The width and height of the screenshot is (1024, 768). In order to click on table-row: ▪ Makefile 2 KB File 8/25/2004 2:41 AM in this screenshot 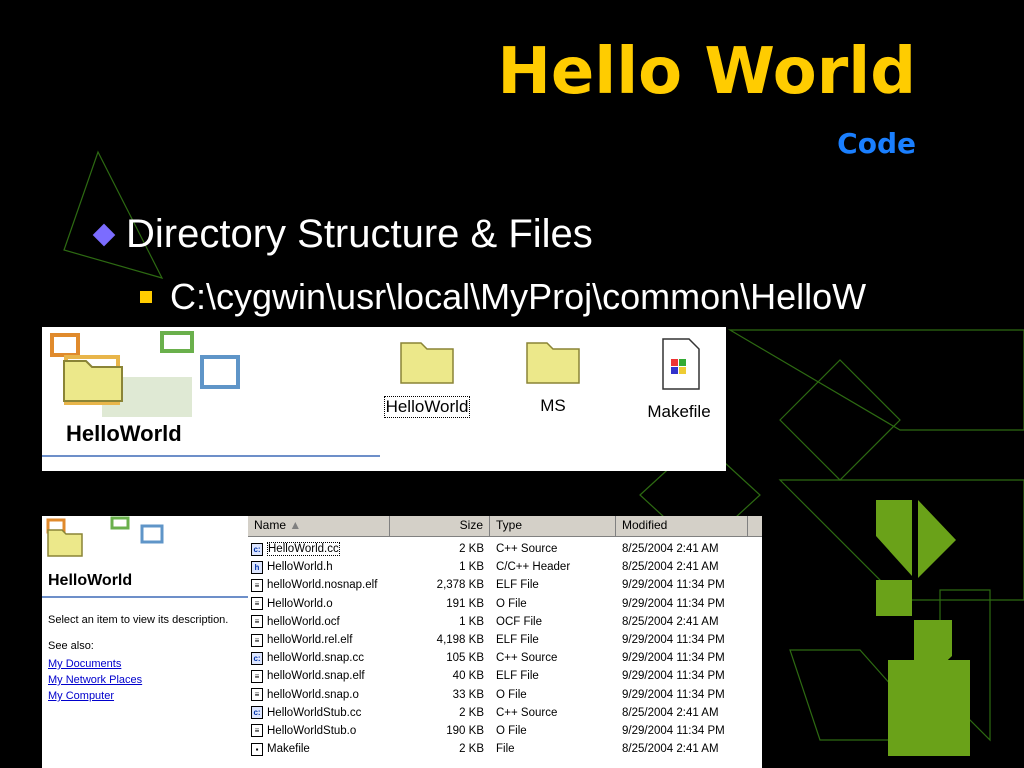, I will do `click(505, 749)`.